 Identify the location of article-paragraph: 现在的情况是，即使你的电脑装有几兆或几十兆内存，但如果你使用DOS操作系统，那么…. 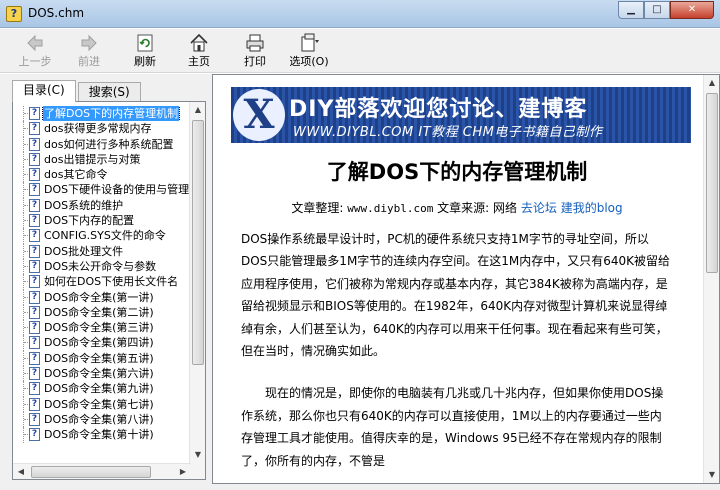
(452, 427).